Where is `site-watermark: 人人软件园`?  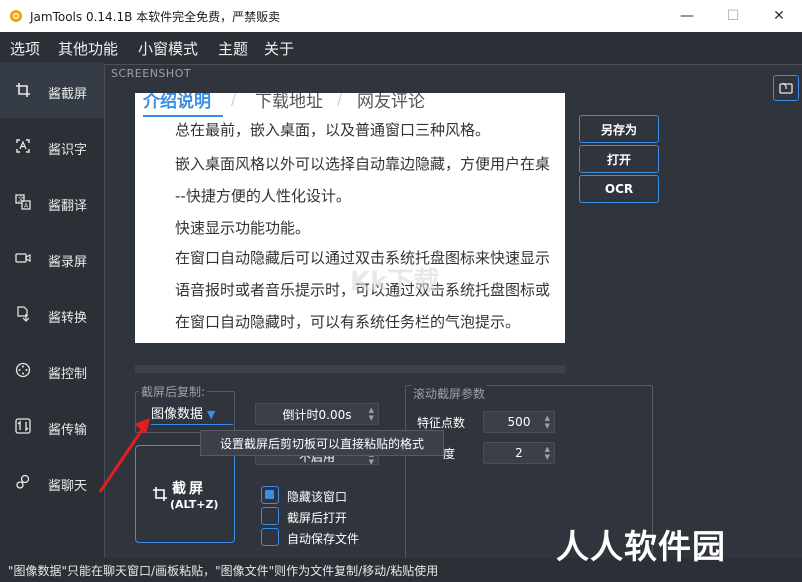 site-watermark: 人人软件园 is located at coordinates (641, 546).